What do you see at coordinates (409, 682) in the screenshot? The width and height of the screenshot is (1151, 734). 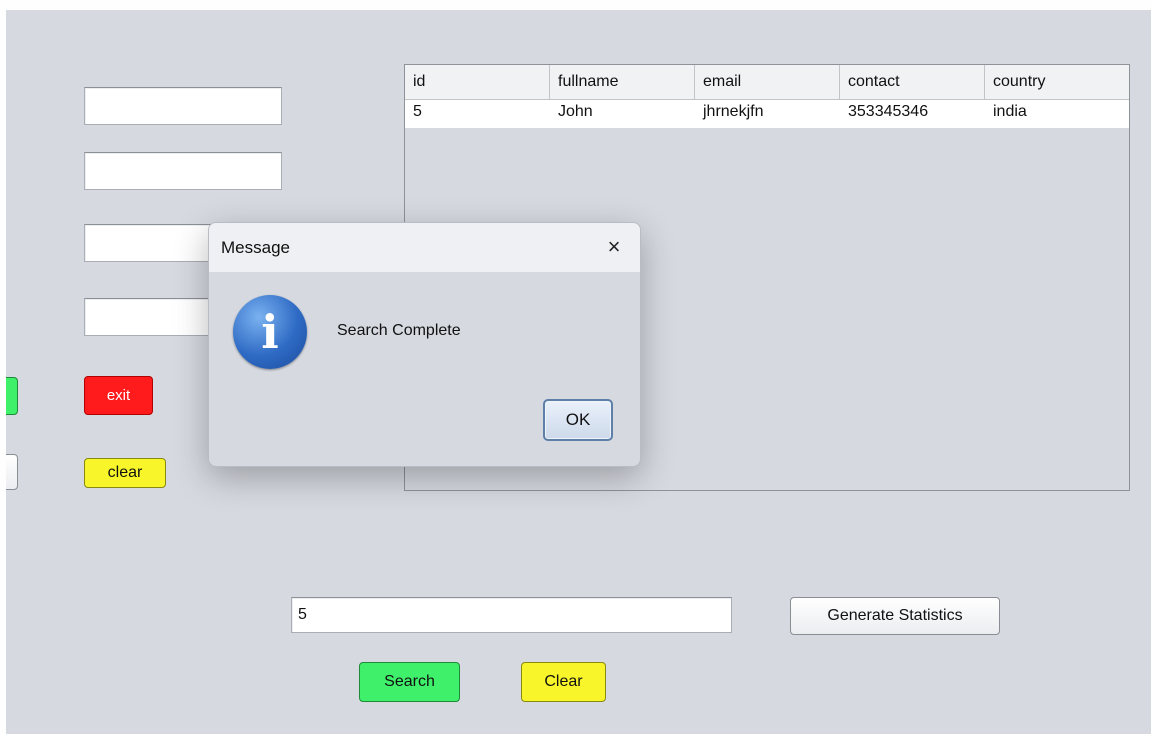 I see `search-button: Search` at bounding box center [409, 682].